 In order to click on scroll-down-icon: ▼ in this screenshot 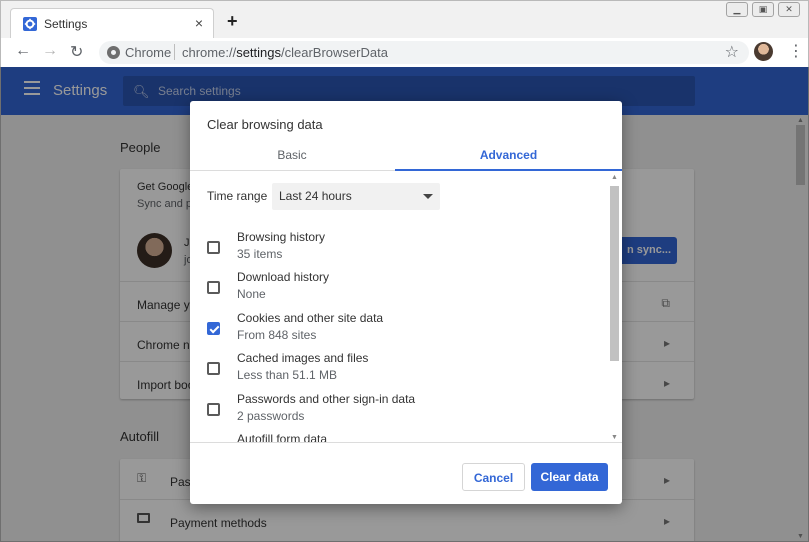, I will do `click(614, 437)`.